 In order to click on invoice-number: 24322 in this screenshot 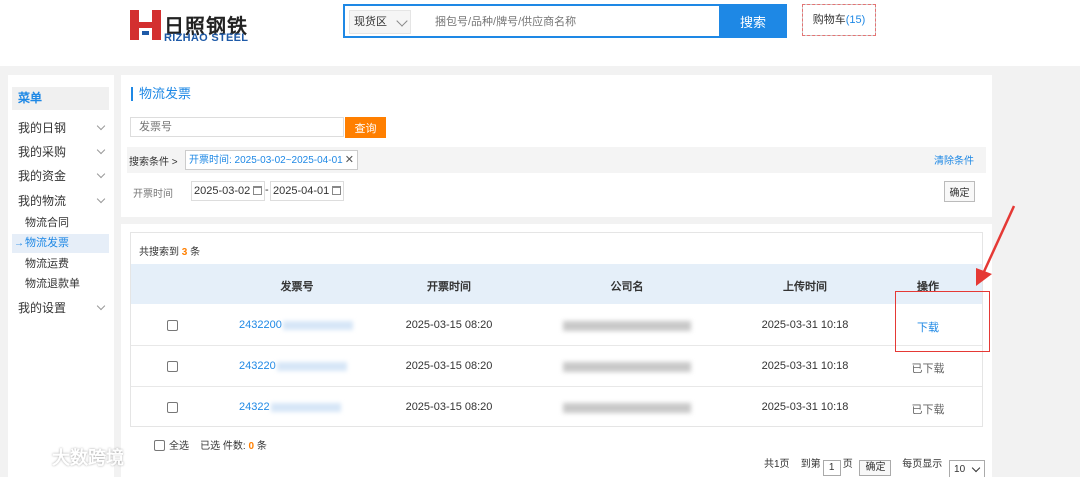, I will do `click(254, 407)`.